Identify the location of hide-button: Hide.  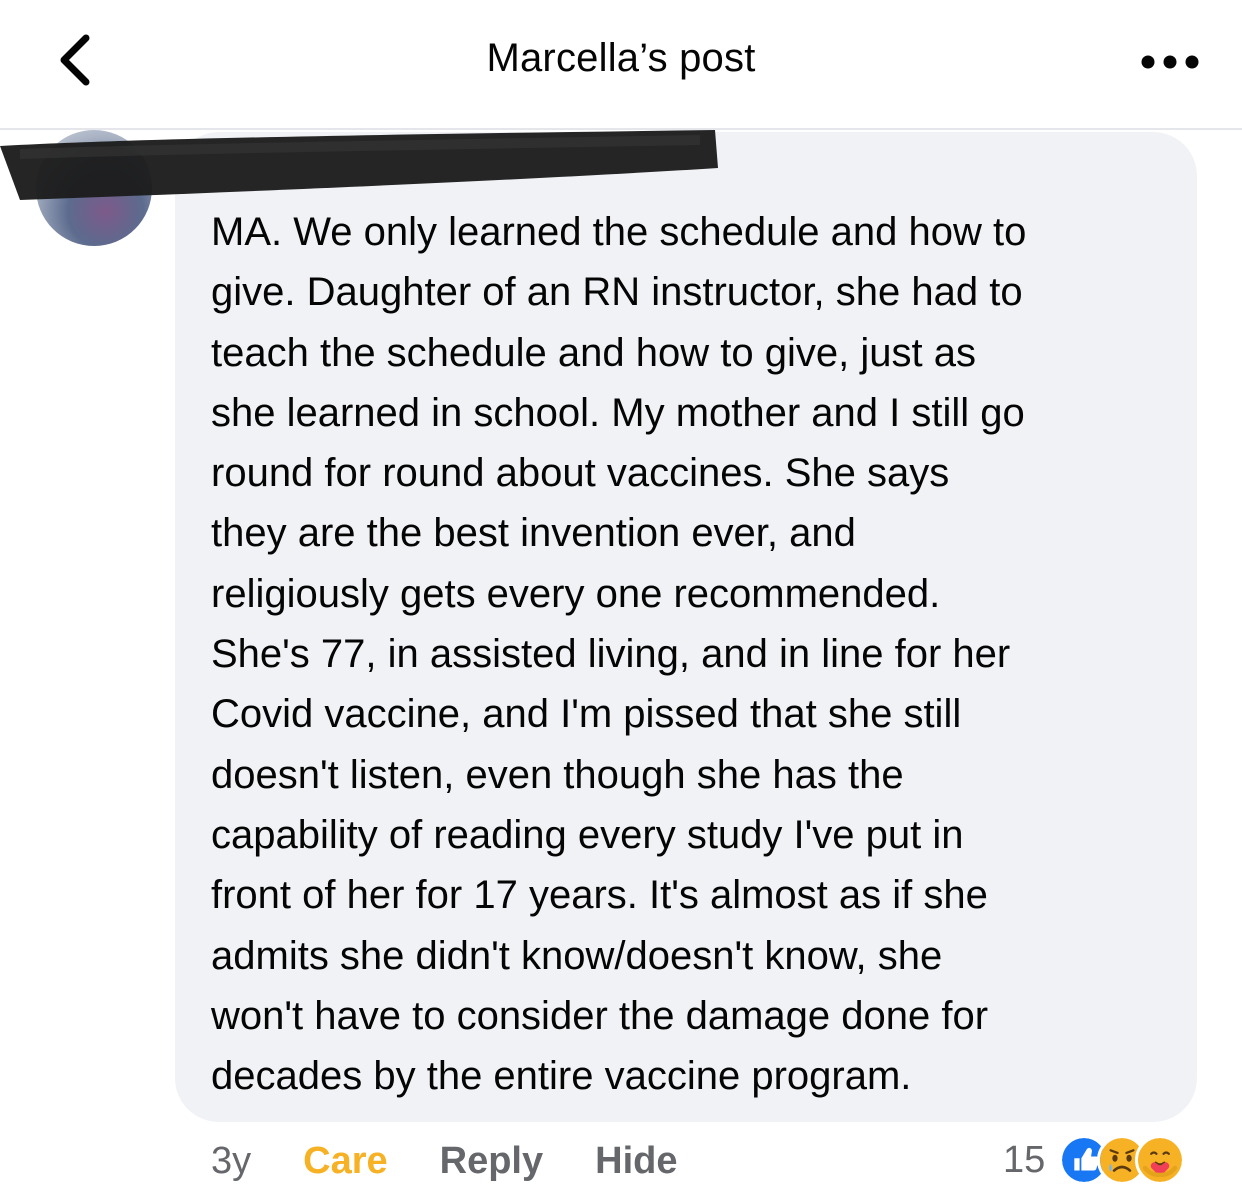
(636, 1161).